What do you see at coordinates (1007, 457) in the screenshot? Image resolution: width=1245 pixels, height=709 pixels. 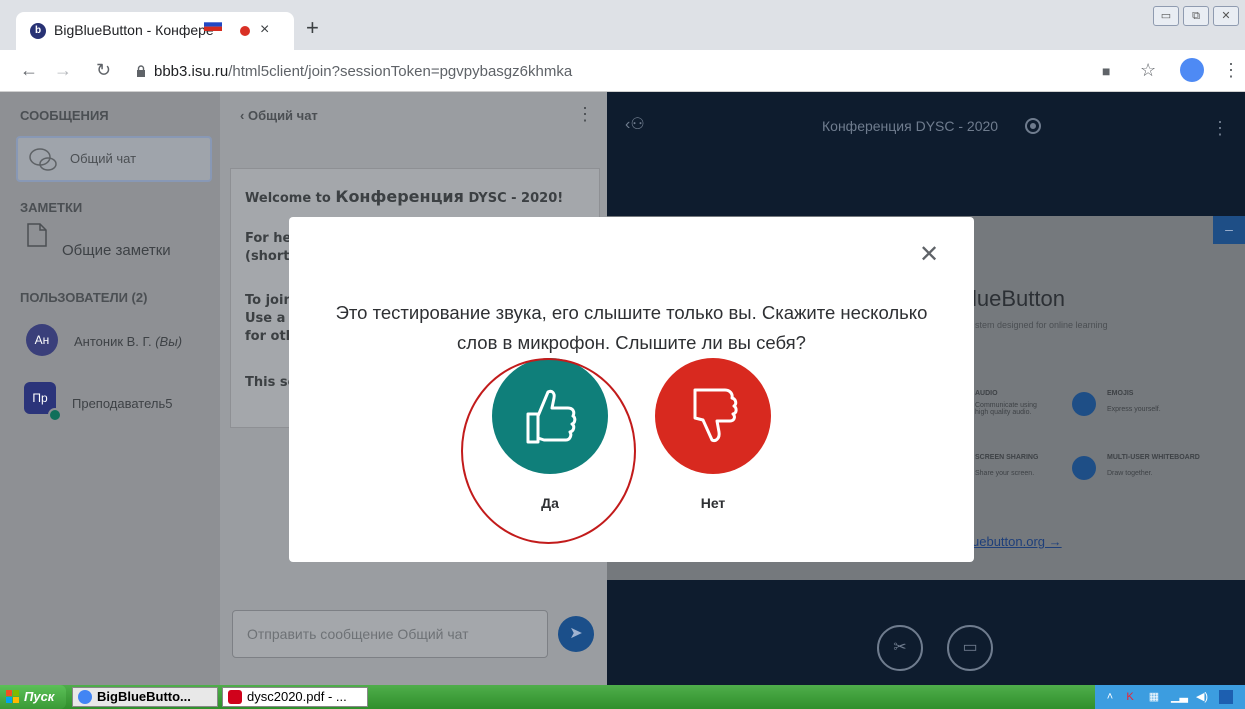 I see `feature-label: SCREEN SHARING` at bounding box center [1007, 457].